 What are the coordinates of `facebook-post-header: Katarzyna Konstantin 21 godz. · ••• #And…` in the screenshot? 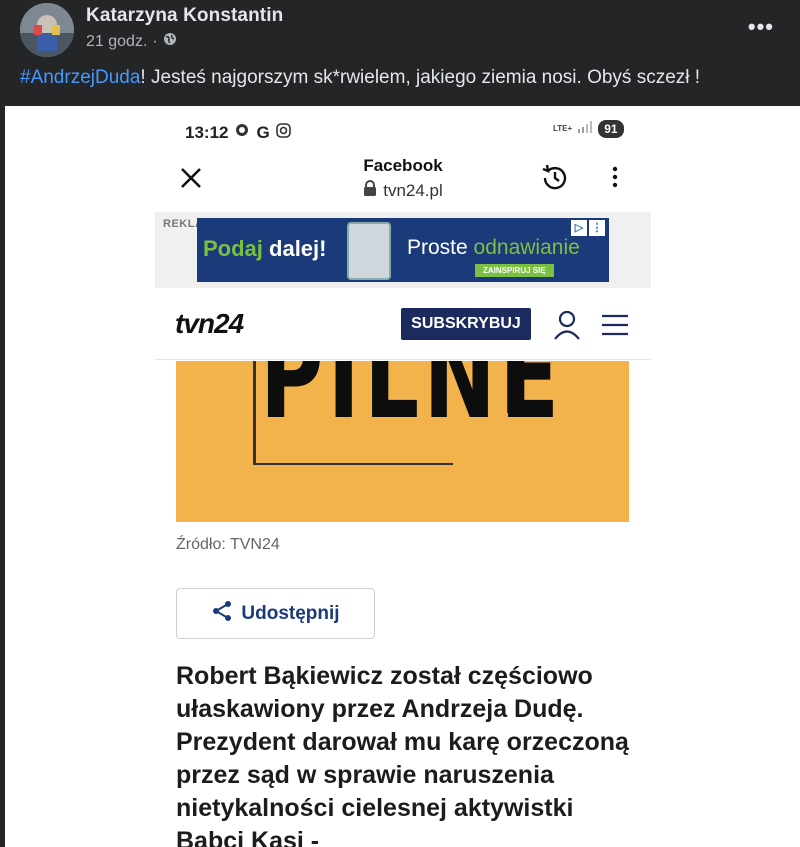 It's located at (400, 53).